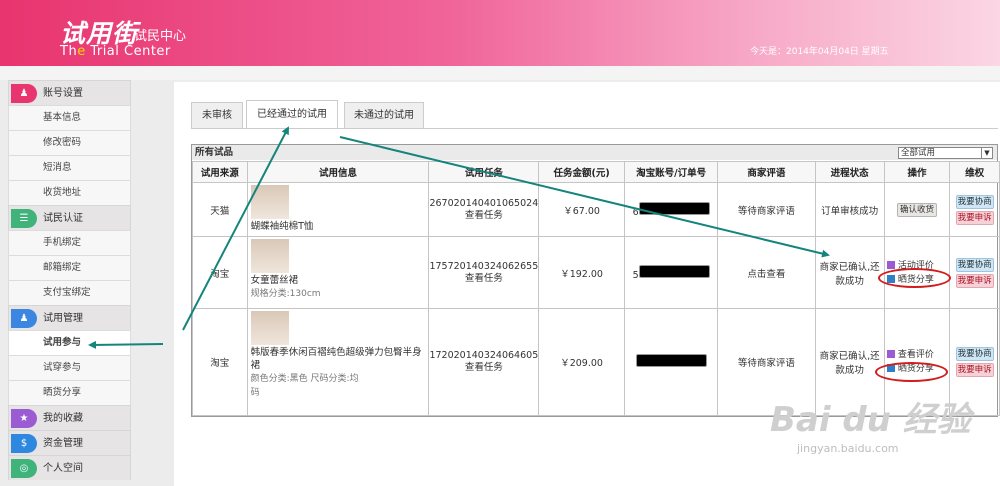 This screenshot has height=486, width=1000. I want to click on sidebar-item: 邮箱绑定, so click(69, 267).